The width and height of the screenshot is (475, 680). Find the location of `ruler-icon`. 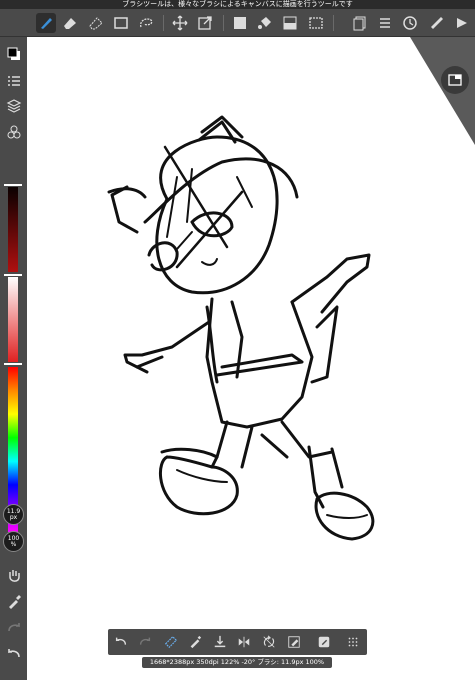

ruler-icon is located at coordinates (437, 23).